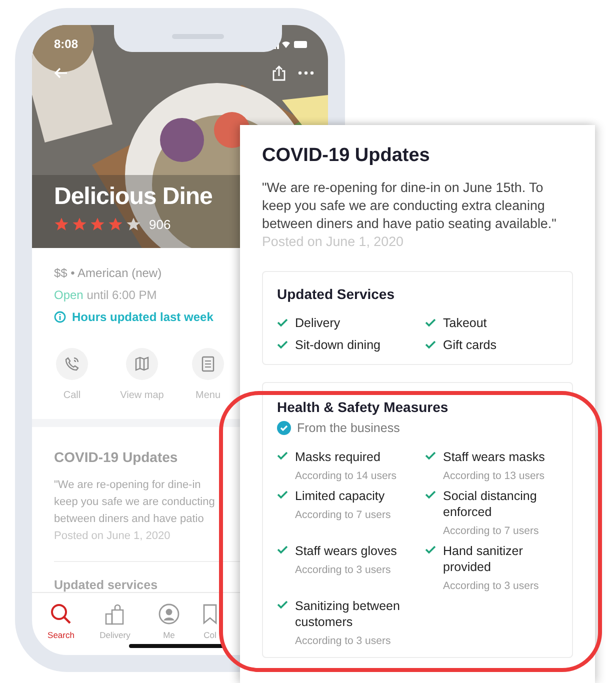 The width and height of the screenshot is (609, 683). What do you see at coordinates (60, 317) in the screenshot?
I see `info-icon` at bounding box center [60, 317].